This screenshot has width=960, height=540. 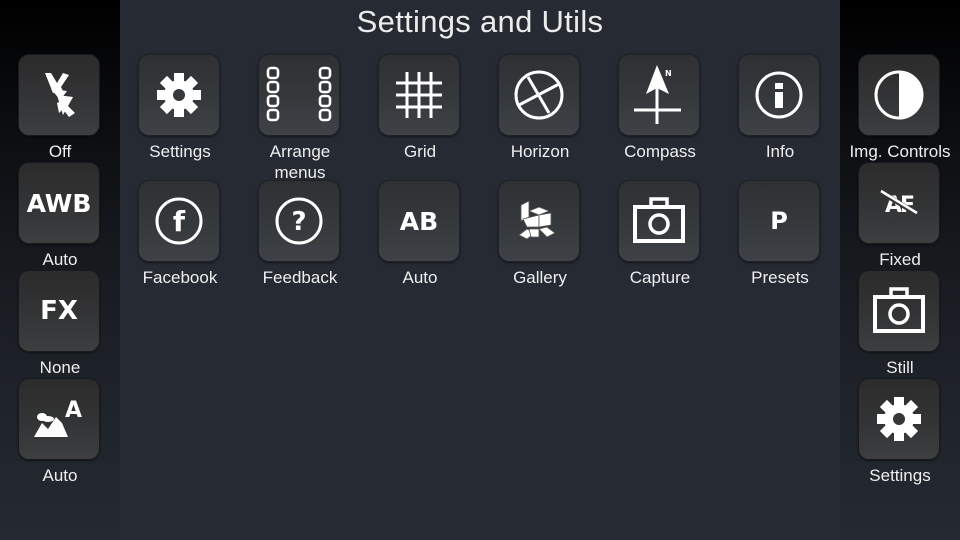 I want to click on white-balance-label: Auto, so click(x=60, y=259).